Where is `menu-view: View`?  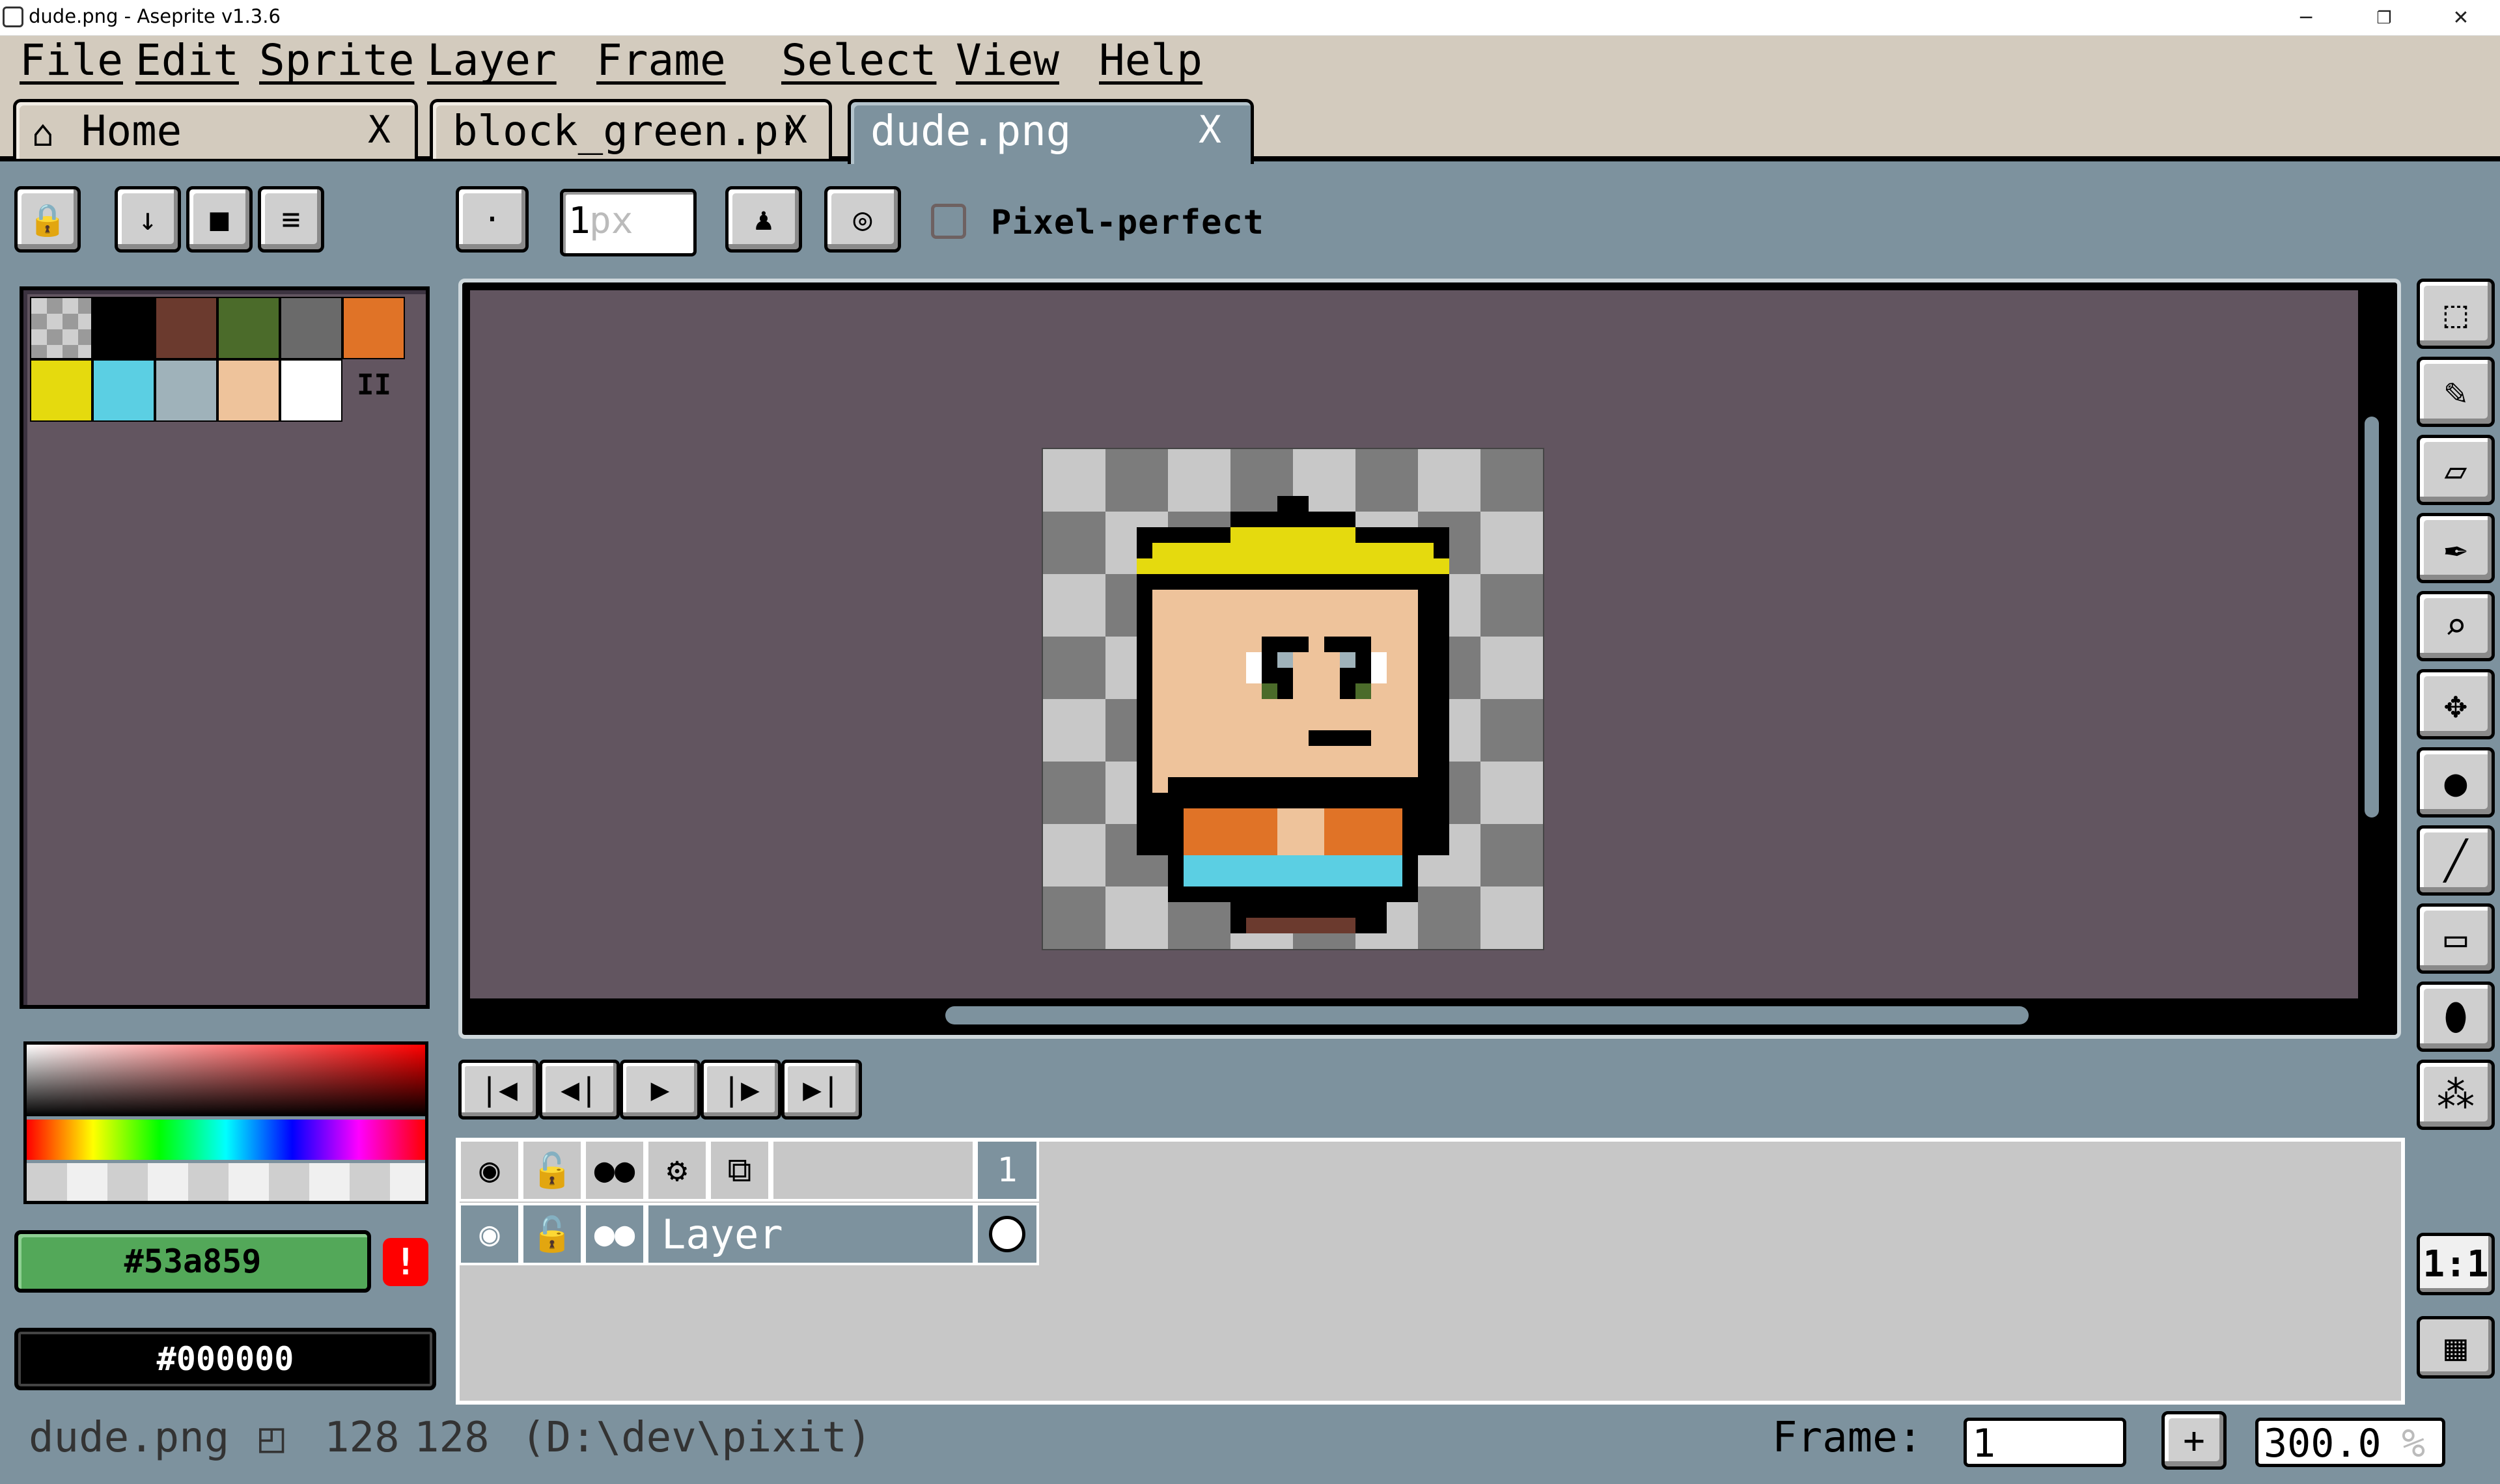
menu-view: View is located at coordinates (1007, 60).